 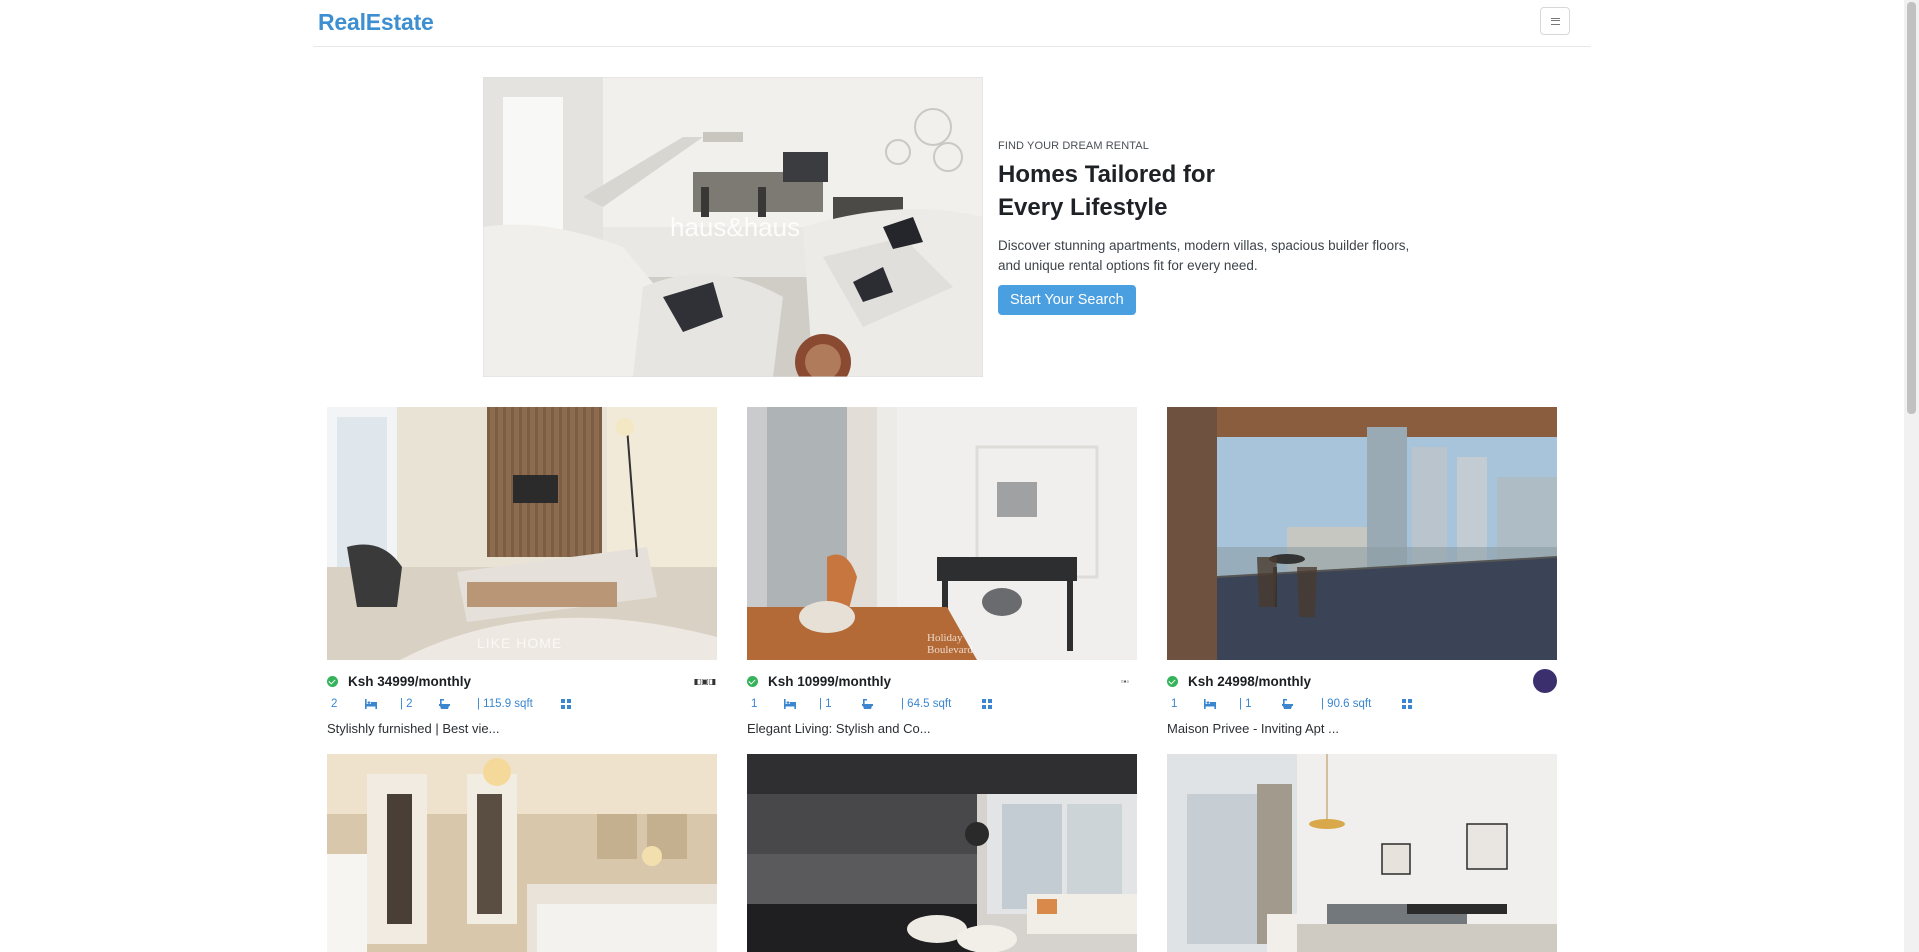 I want to click on listing-price: Ksh 34999/monthly, so click(x=410, y=681).